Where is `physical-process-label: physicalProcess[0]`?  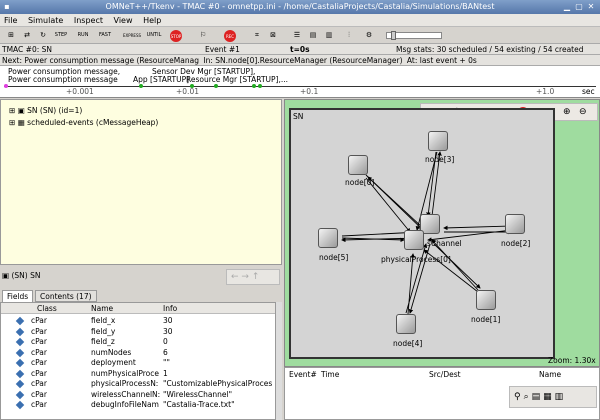
physical-process-label: physicalProcess[0] is located at coordinates (416, 259).